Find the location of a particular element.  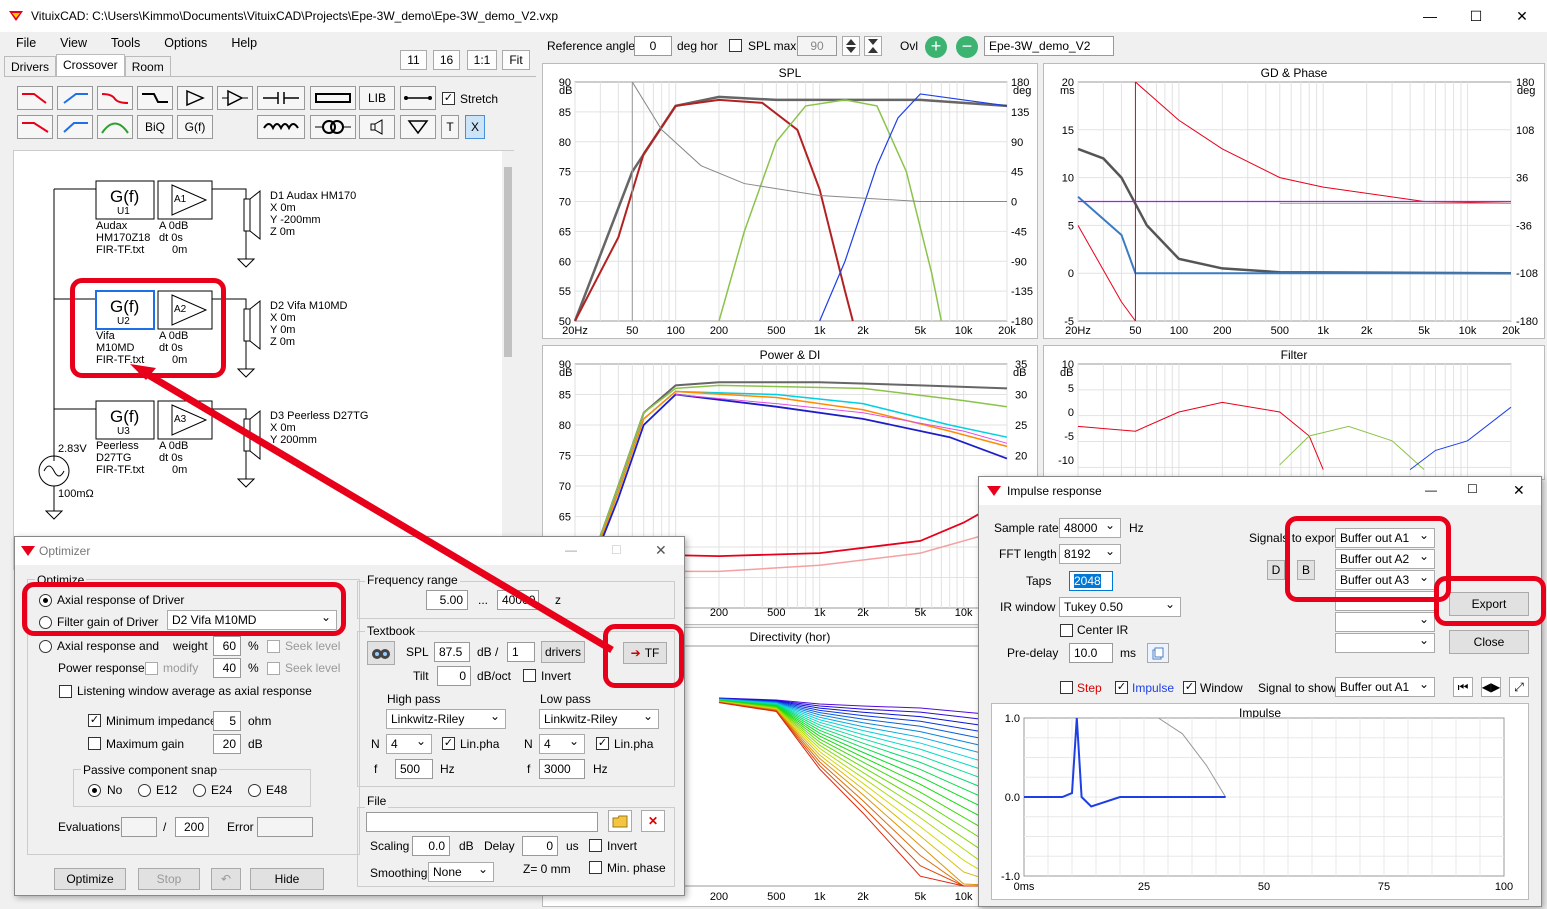

impulse-chart: Impulse 1.0 0.0 -1.0 0ms 25 50 75 100 is located at coordinates (1260, 801).